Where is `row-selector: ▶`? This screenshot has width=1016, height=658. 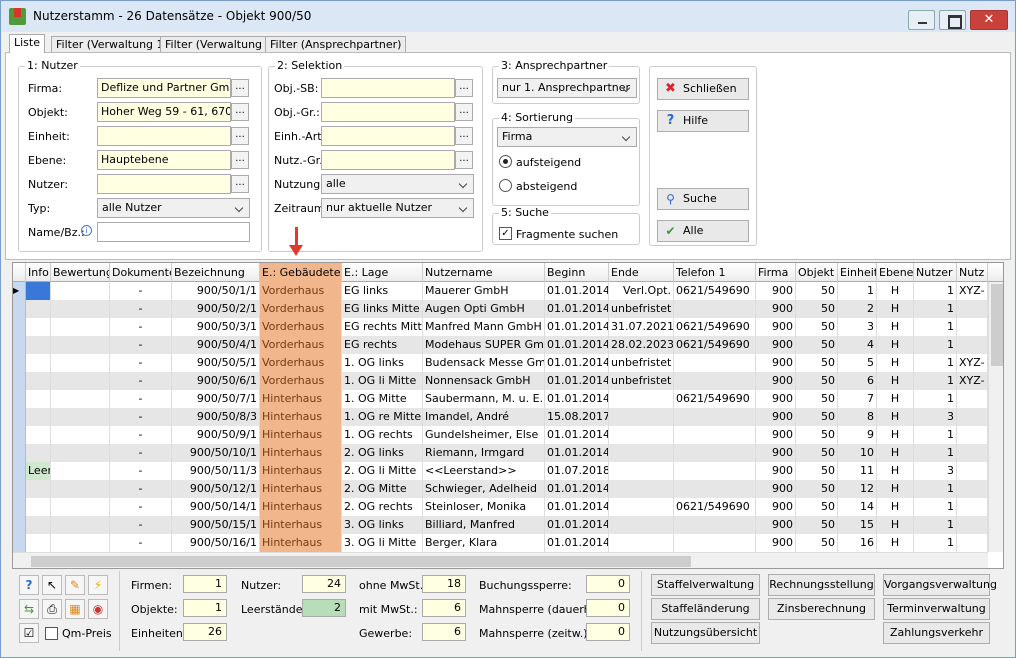
row-selector: ▶ is located at coordinates (19, 291).